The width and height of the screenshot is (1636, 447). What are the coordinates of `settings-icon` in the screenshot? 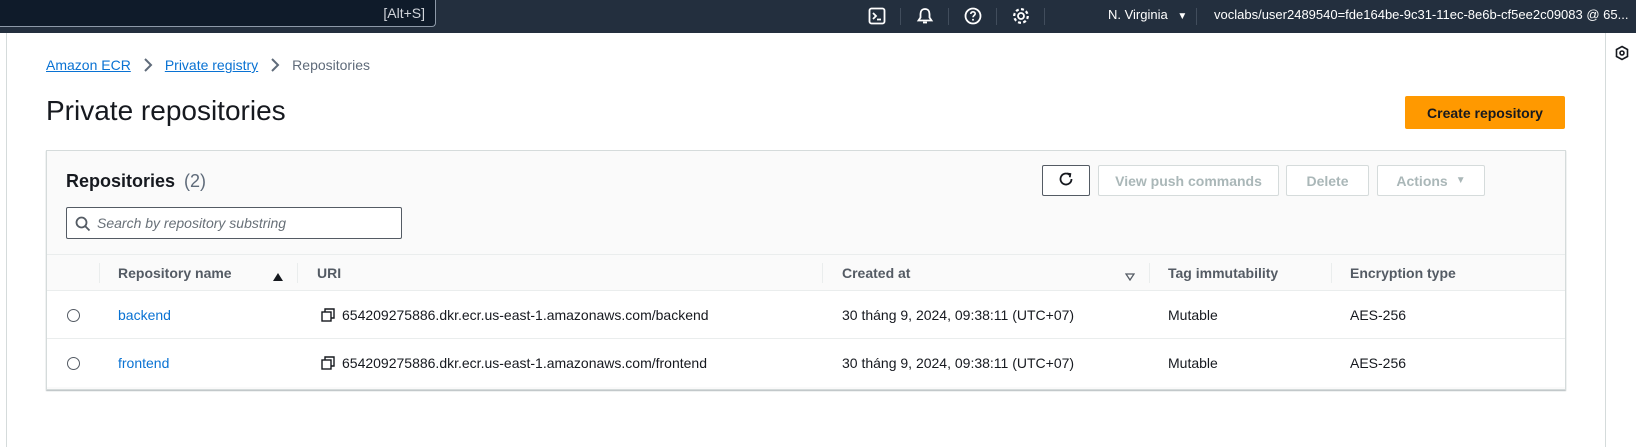 It's located at (1021, 16).